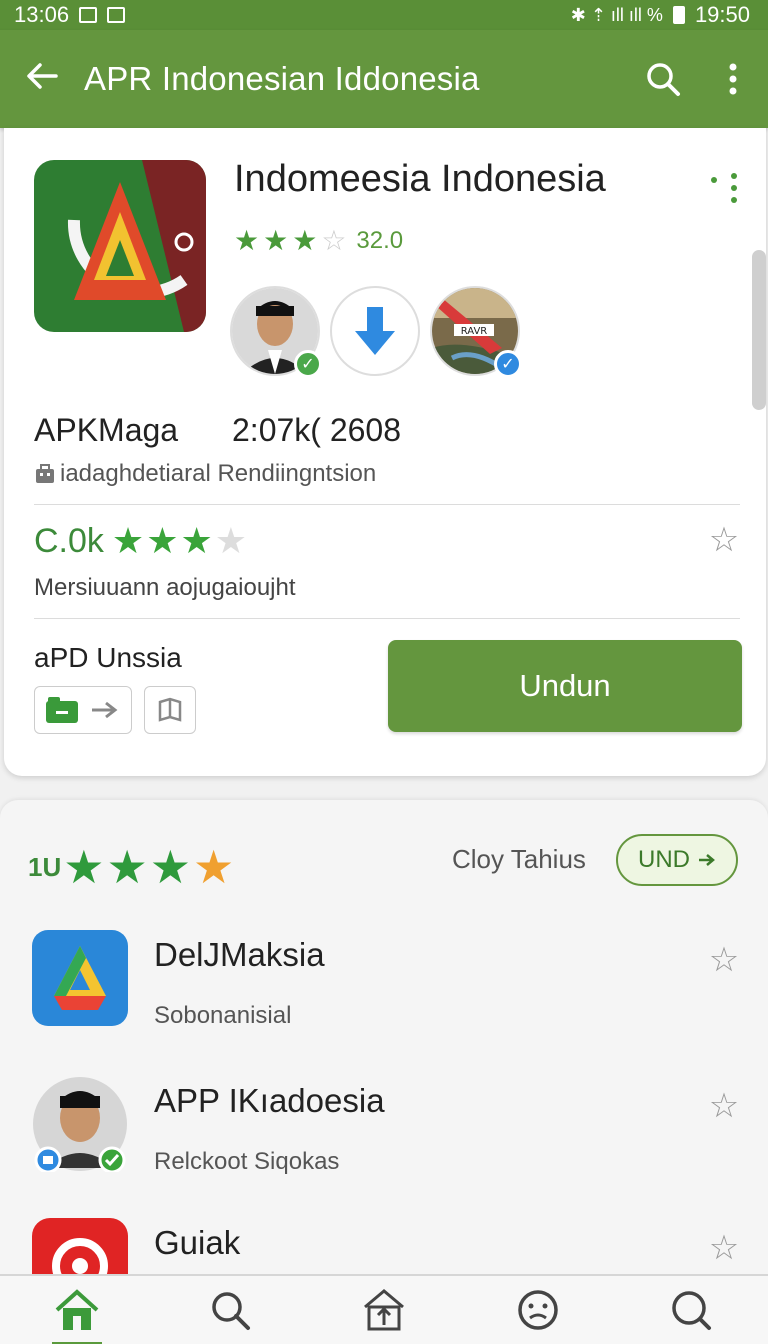 The height and width of the screenshot is (1344, 768). Describe the element at coordinates (197, 1242) in the screenshot. I see `list-item-name: Guiak` at that location.